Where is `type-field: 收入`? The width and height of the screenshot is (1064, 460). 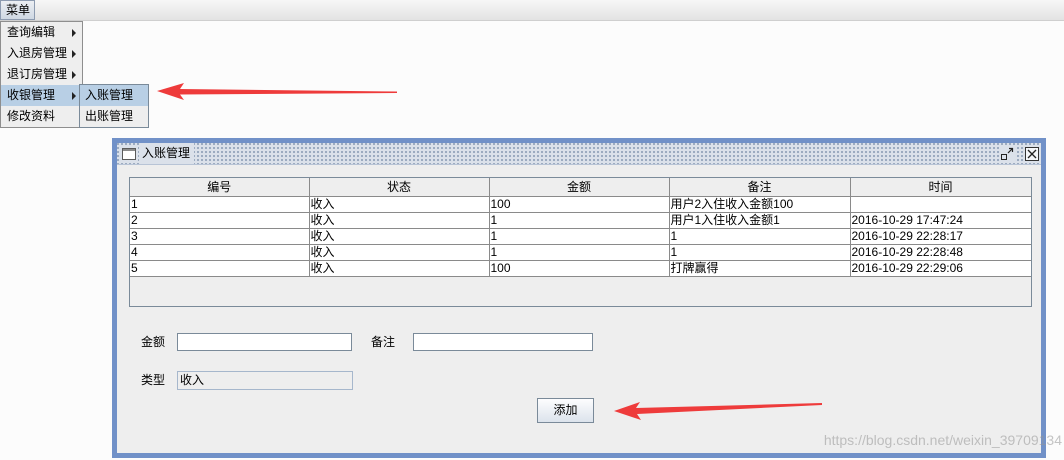 type-field: 收入 is located at coordinates (265, 380).